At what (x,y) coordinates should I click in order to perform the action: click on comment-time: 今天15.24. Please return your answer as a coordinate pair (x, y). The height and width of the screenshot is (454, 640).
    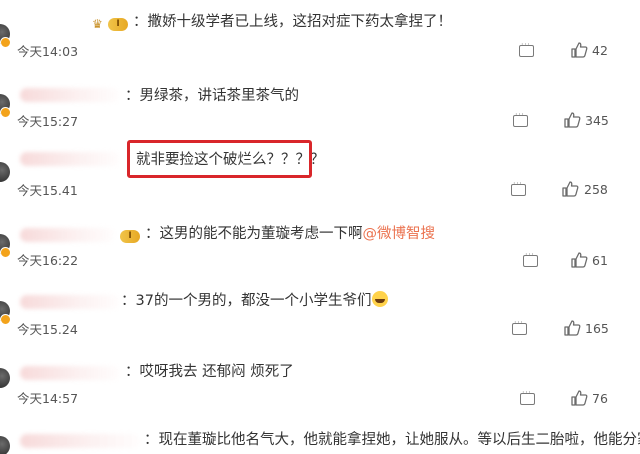
    Looking at the image, I should click on (47, 329).